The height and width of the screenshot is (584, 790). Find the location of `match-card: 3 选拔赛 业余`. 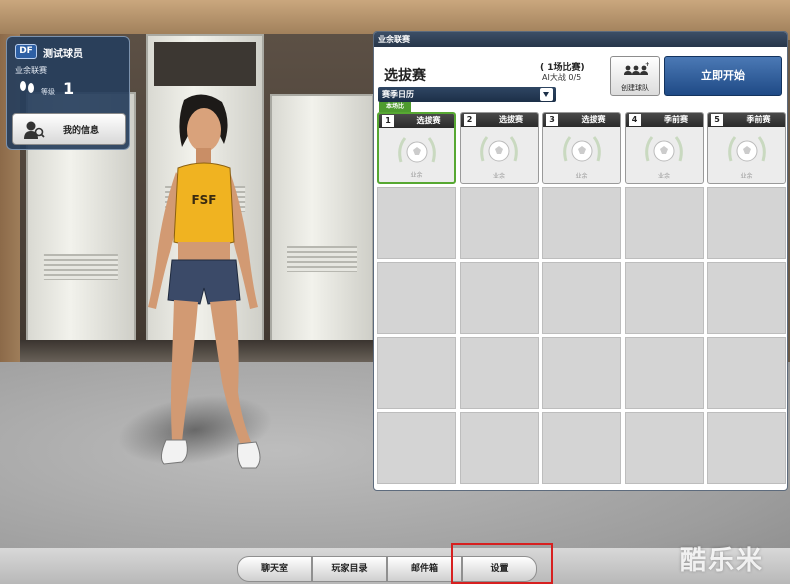

match-card: 3 选拔赛 业余 is located at coordinates (581, 148).